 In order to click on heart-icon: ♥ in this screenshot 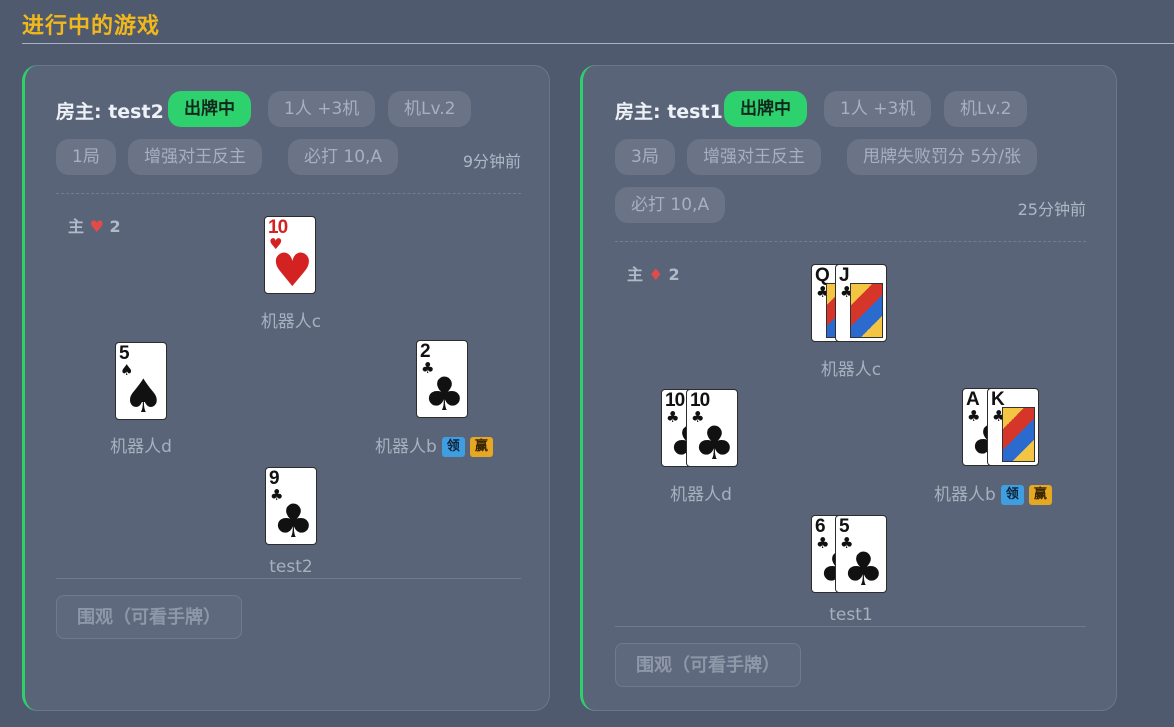, I will do `click(292, 268)`.